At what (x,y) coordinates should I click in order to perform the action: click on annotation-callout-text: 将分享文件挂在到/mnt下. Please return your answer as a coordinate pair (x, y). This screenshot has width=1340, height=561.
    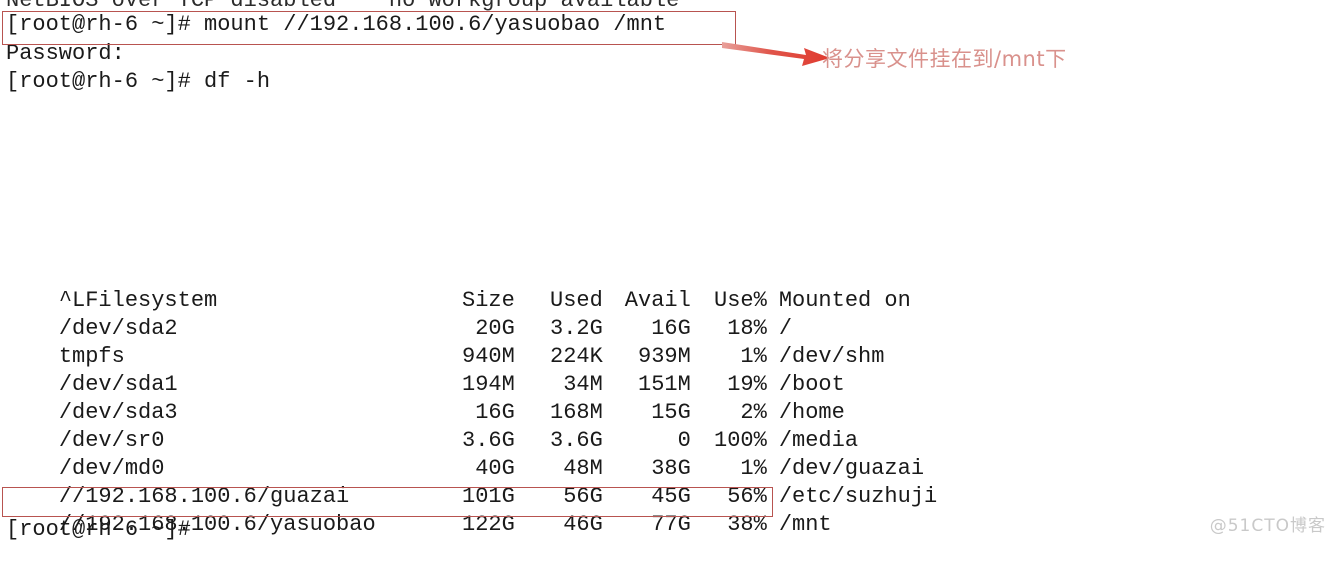
    Looking at the image, I should click on (944, 59).